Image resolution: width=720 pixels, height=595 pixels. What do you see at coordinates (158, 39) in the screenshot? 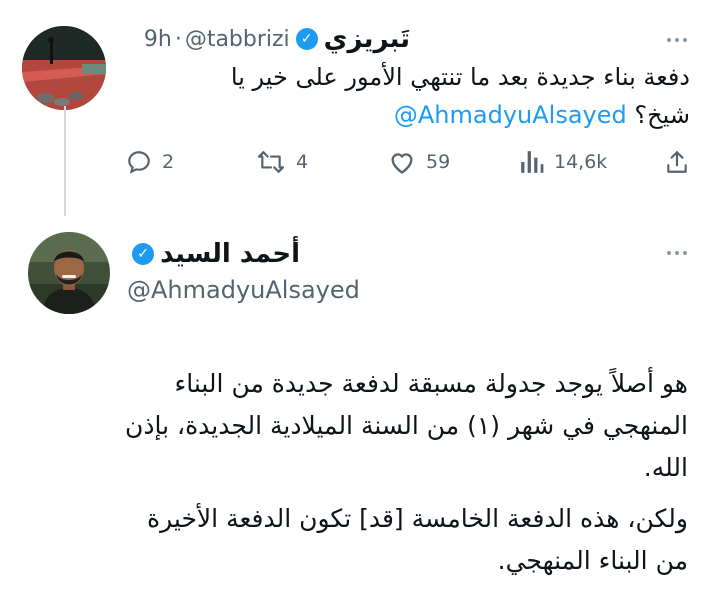
I see `tweet-time: 9h` at bounding box center [158, 39].